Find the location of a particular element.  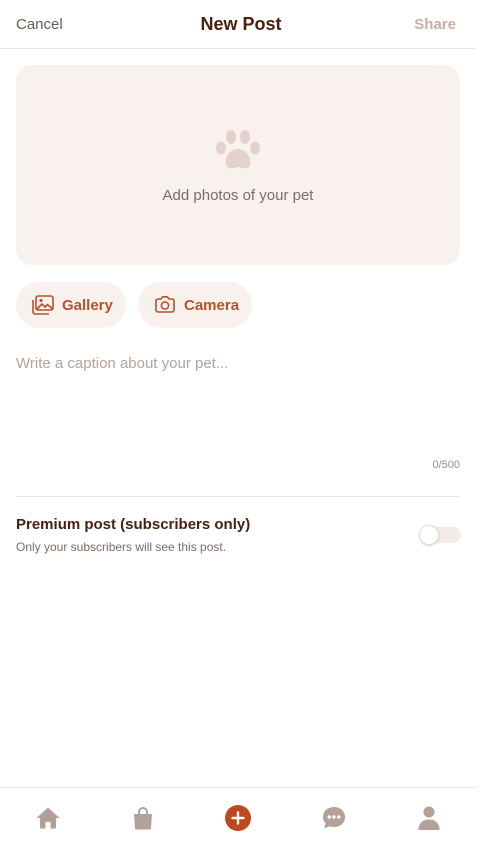

tab-create-post is located at coordinates (238, 818).